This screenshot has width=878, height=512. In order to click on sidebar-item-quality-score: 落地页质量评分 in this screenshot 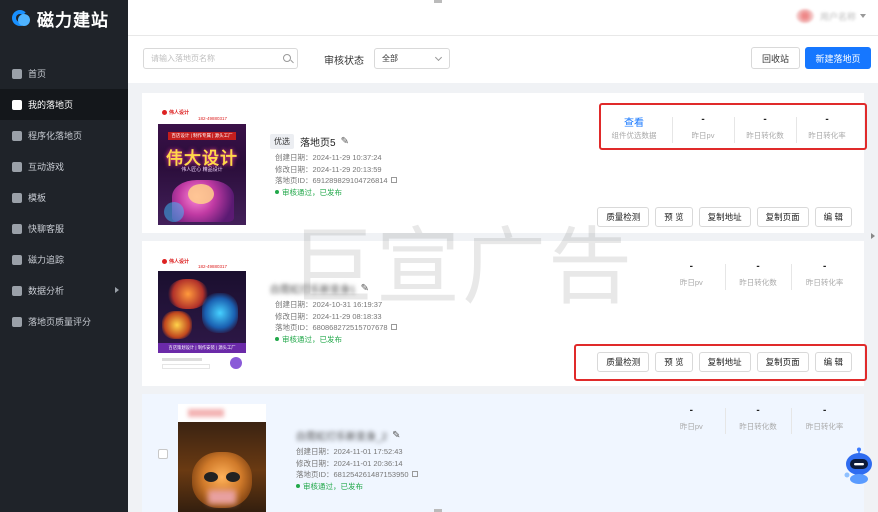, I will do `click(64, 321)`.